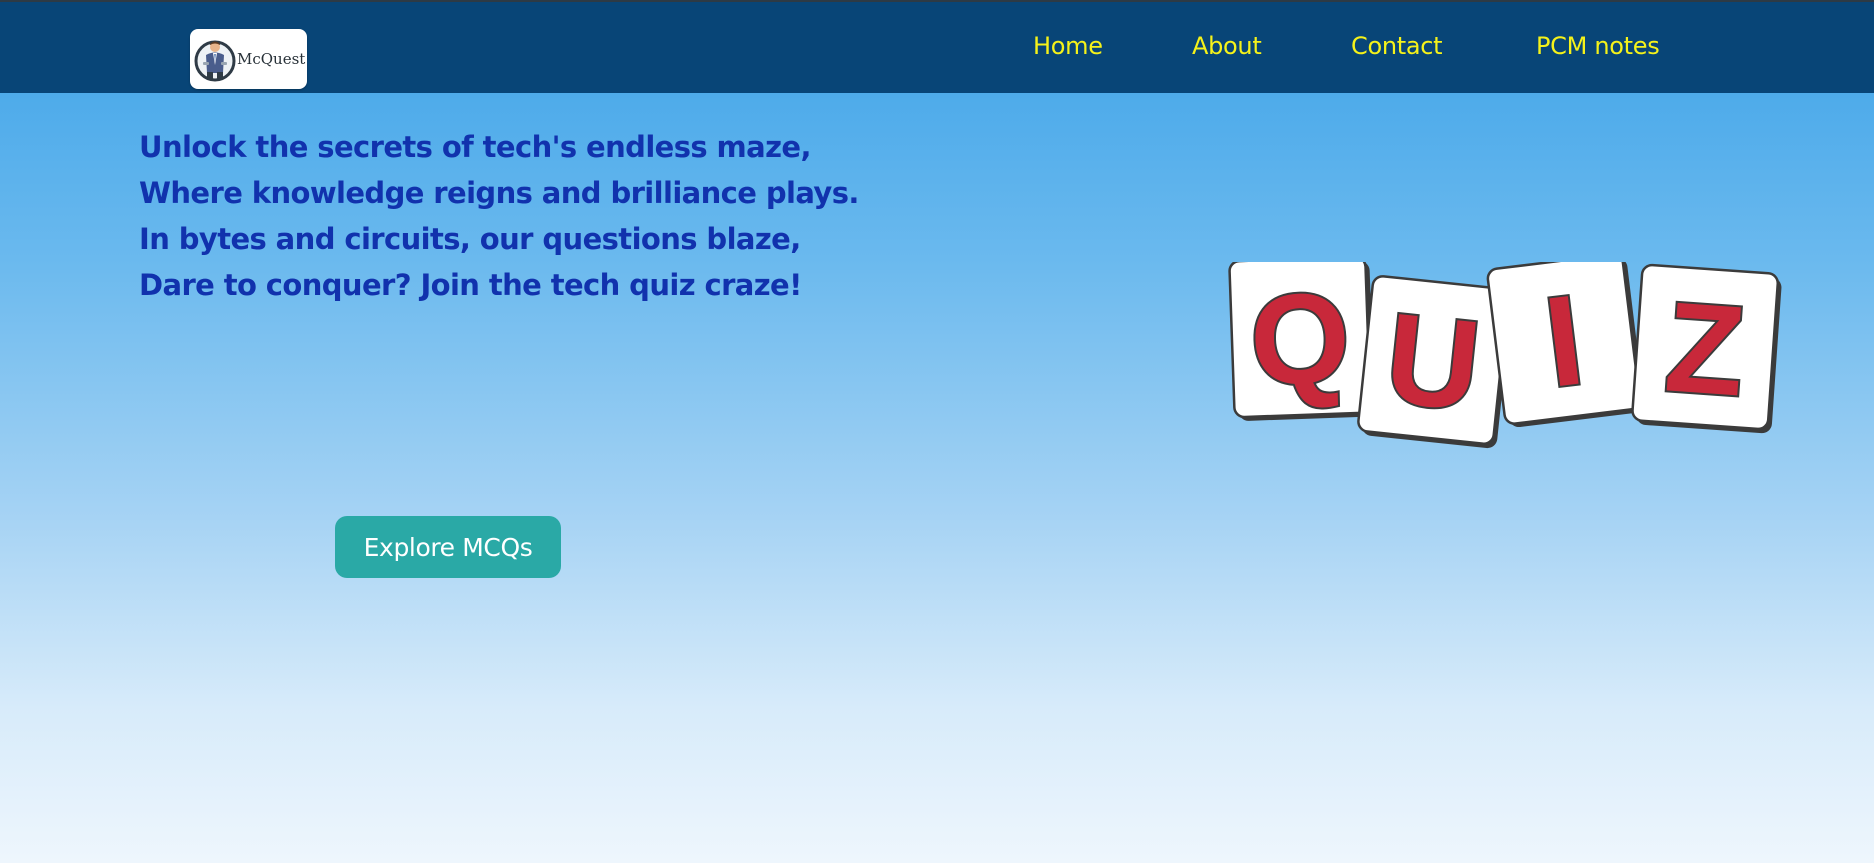  What do you see at coordinates (448, 547) in the screenshot?
I see `explore-mcqs-button: Explore MCQs` at bounding box center [448, 547].